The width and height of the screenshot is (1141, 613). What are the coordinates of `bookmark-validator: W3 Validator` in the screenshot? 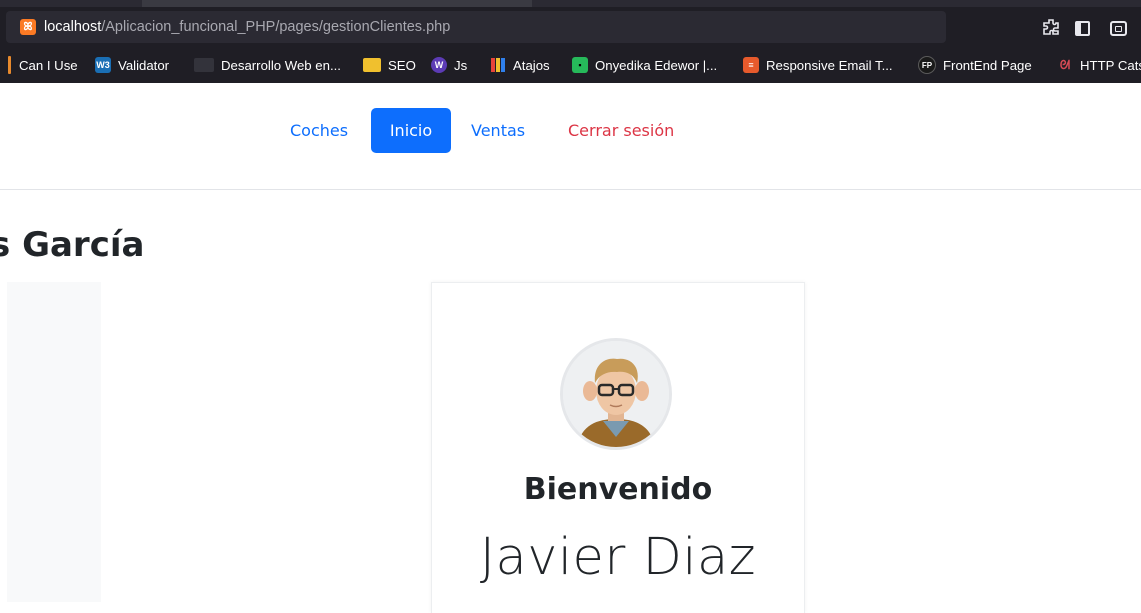 It's located at (132, 65).